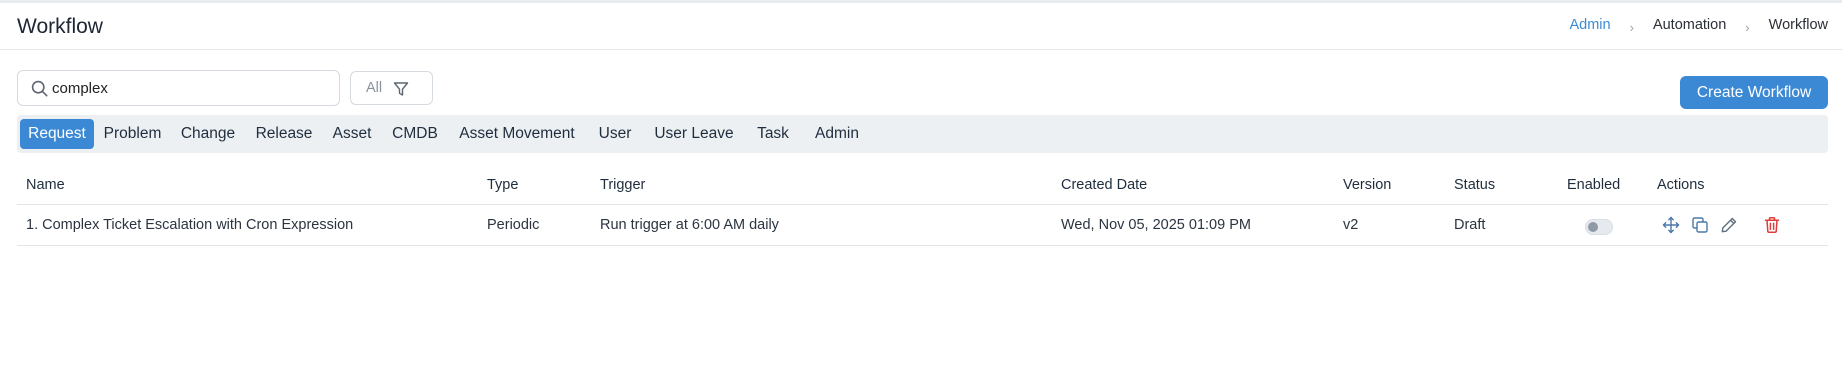 The image size is (1842, 379). What do you see at coordinates (1700, 225) in the screenshot?
I see `copy-icon` at bounding box center [1700, 225].